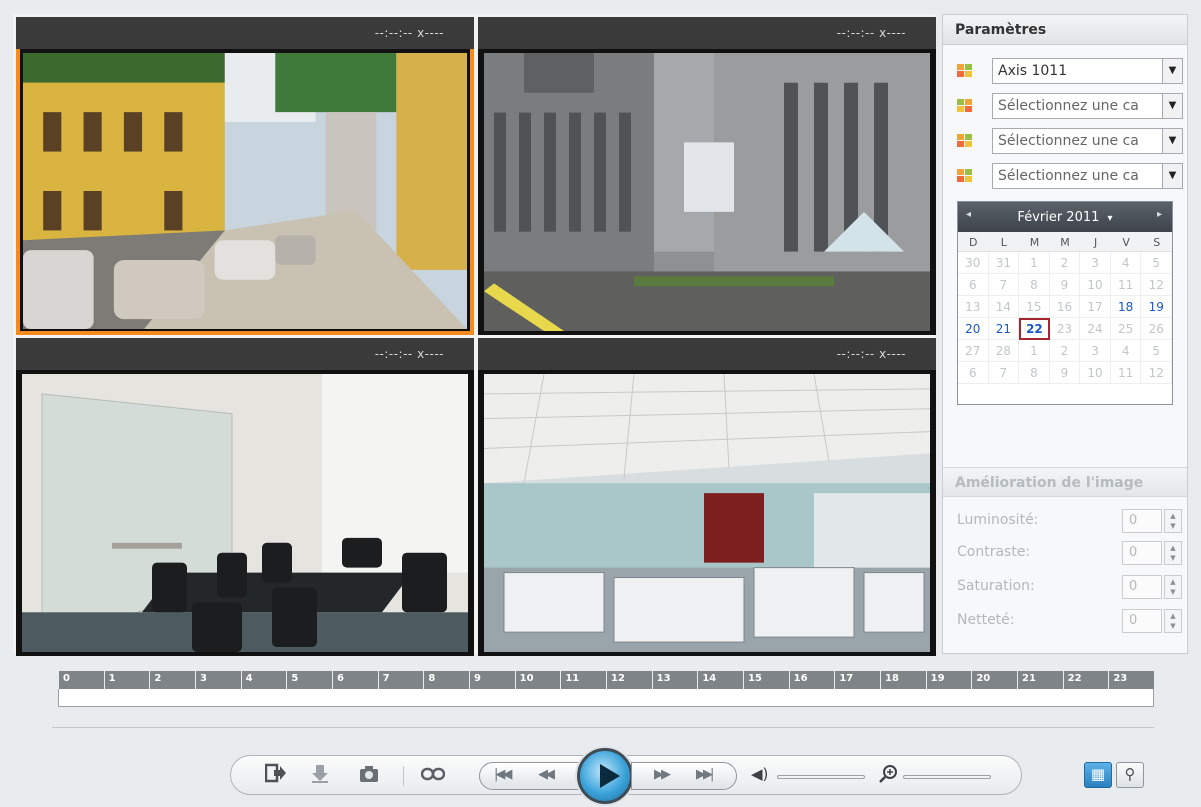 The image size is (1201, 807). What do you see at coordinates (973, 351) in the screenshot?
I see `calendar-day: 27` at bounding box center [973, 351].